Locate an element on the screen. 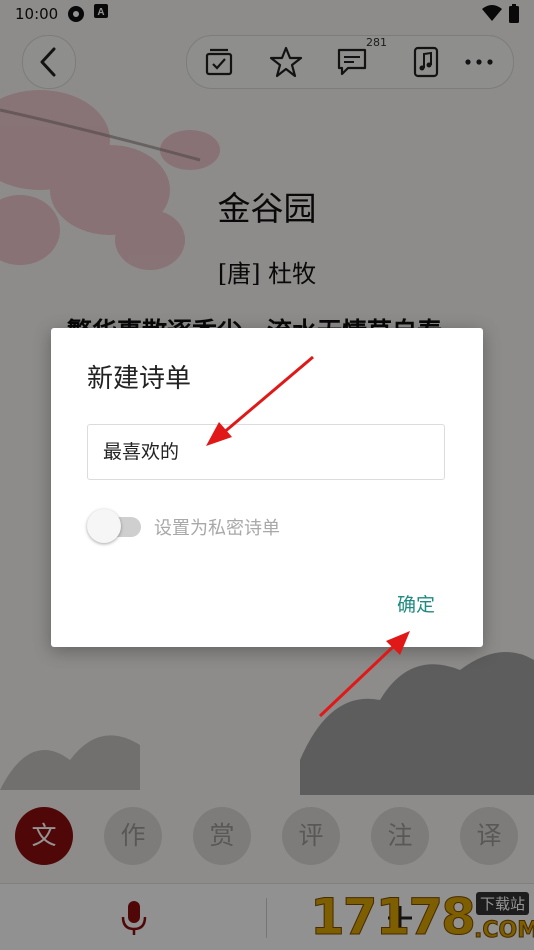  list-name-input: 最喜欢的 is located at coordinates (266, 452).